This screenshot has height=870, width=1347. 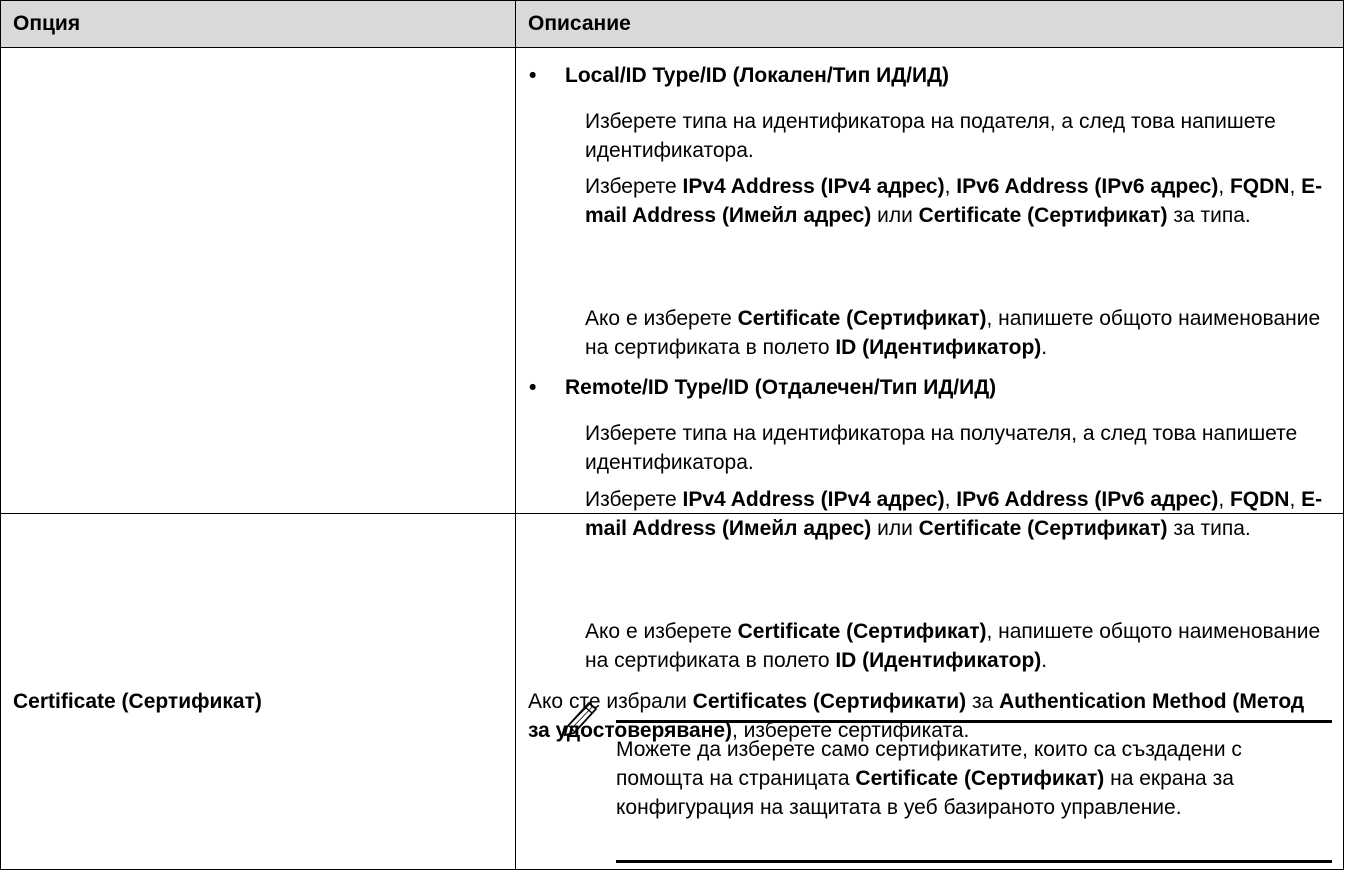 What do you see at coordinates (672, 24) in the screenshot?
I see `table-header` at bounding box center [672, 24].